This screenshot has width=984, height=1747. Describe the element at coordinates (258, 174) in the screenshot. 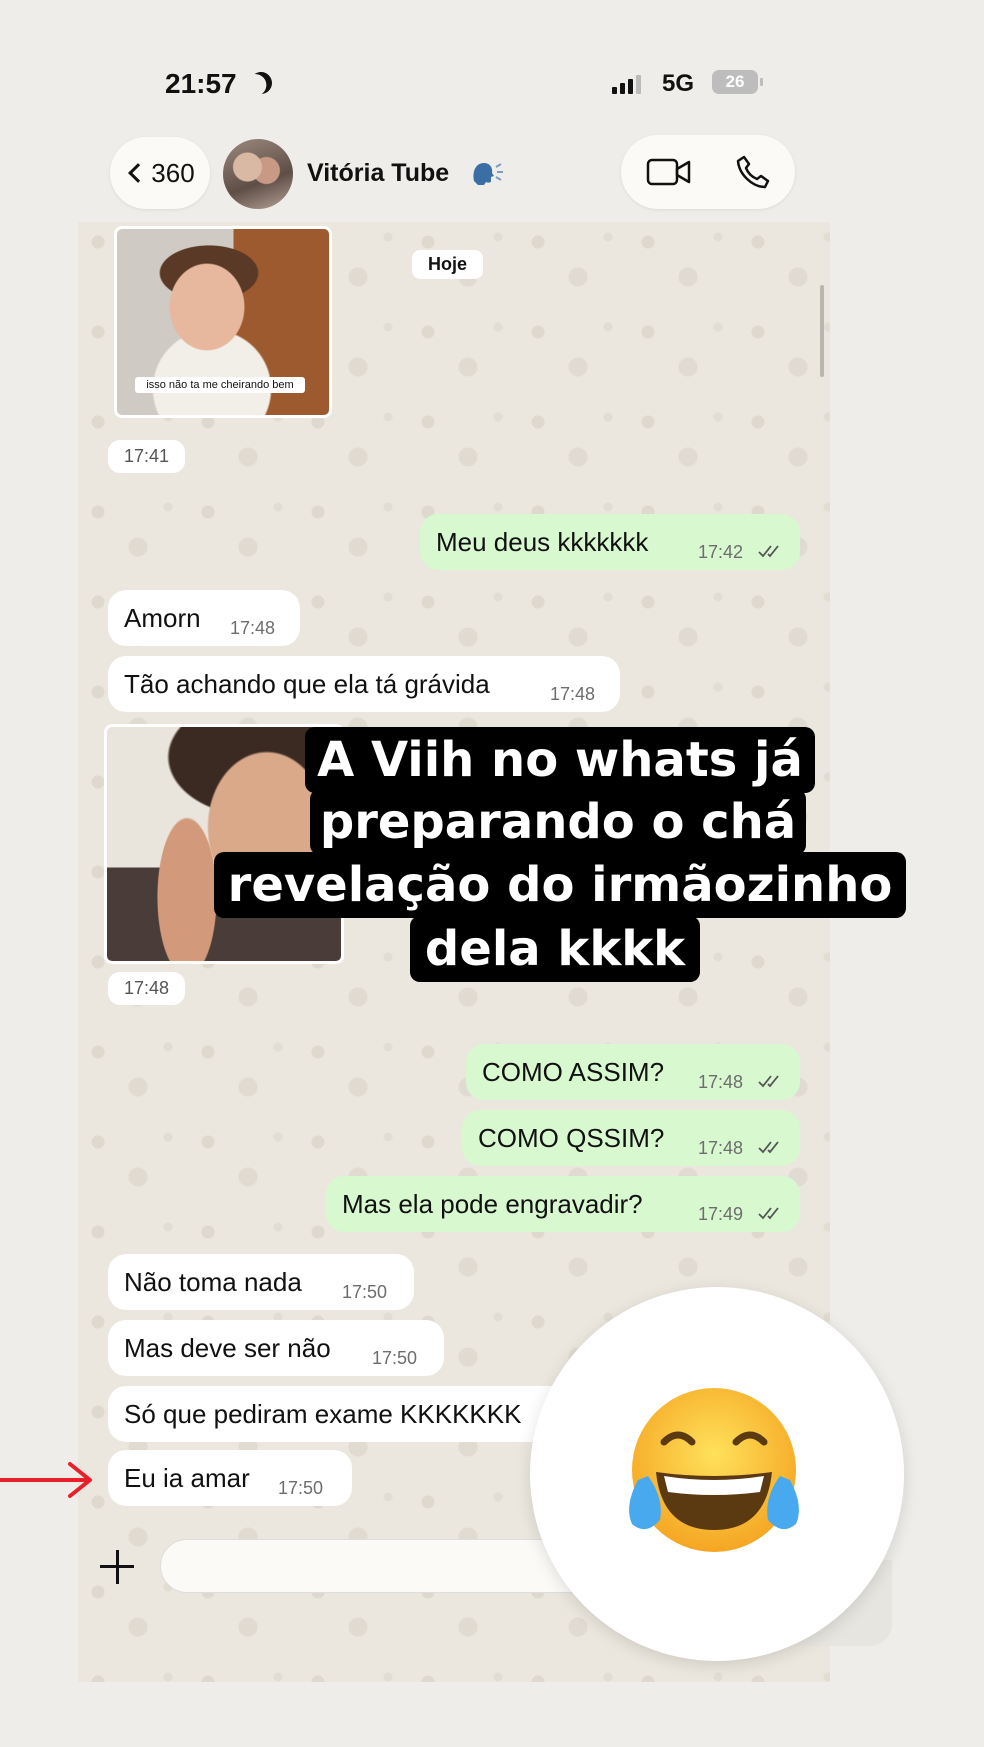

I see `avatar` at that location.